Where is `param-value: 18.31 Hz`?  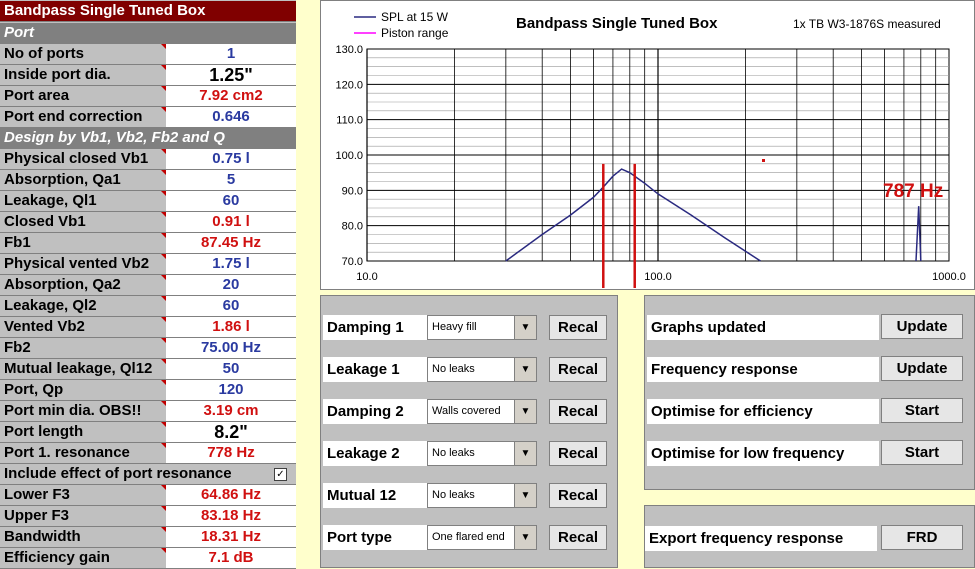 param-value: 18.31 Hz is located at coordinates (231, 537).